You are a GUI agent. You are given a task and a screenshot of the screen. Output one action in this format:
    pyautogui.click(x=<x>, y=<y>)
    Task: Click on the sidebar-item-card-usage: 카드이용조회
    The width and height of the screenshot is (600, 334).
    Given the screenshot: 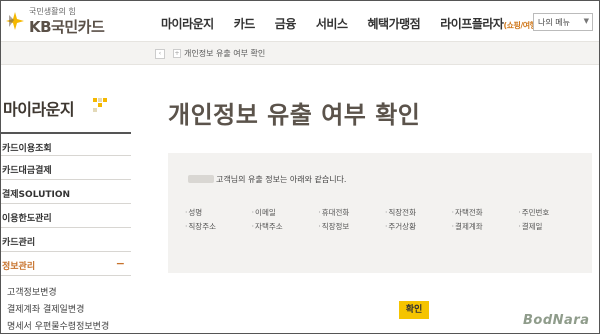 What is the action you would take?
    pyautogui.click(x=66, y=144)
    